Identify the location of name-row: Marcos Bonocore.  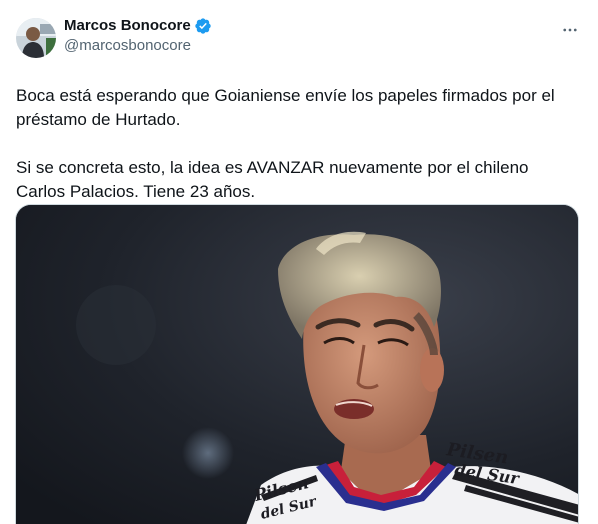
(138, 26).